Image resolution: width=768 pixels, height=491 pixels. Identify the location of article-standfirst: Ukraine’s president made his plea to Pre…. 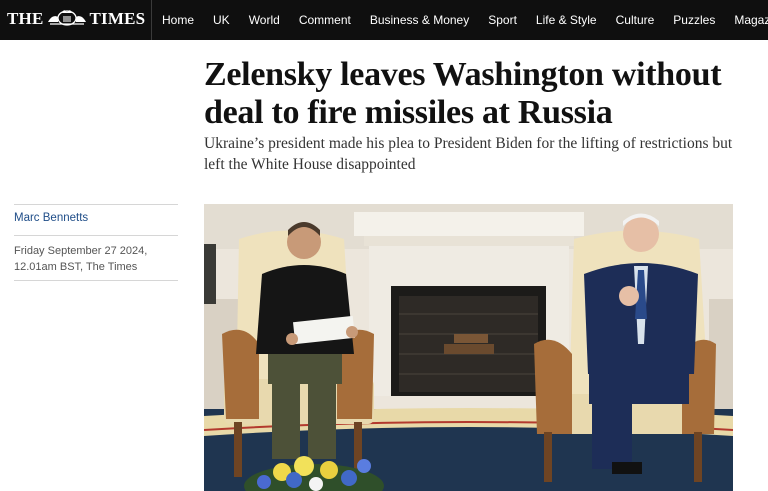
(468, 154).